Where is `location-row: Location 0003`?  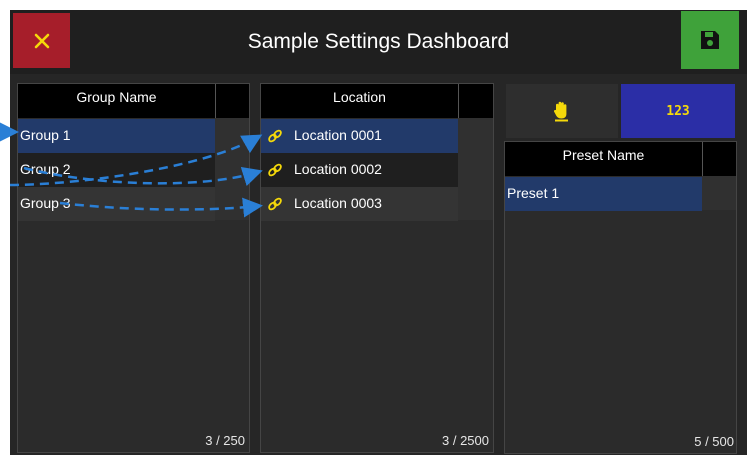 location-row: Location 0003 is located at coordinates (359, 204).